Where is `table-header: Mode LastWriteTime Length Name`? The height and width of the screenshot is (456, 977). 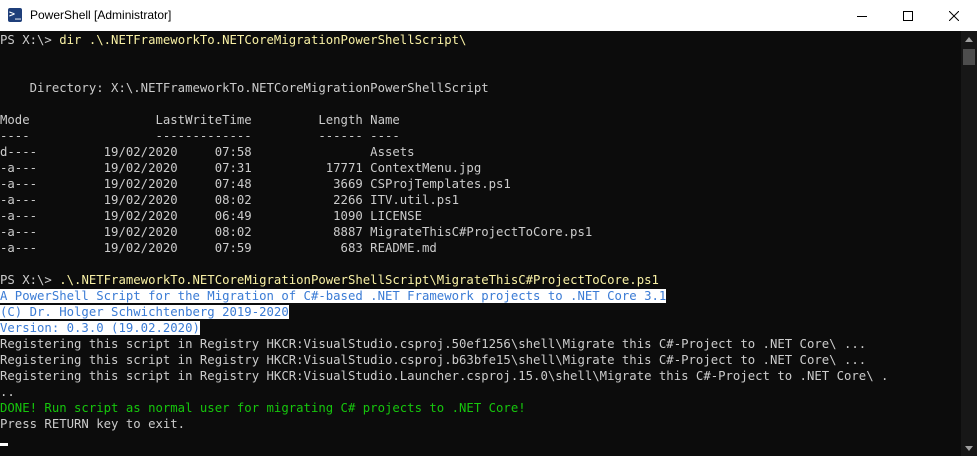 table-header: Mode LastWriteTime Length Name is located at coordinates (200, 120).